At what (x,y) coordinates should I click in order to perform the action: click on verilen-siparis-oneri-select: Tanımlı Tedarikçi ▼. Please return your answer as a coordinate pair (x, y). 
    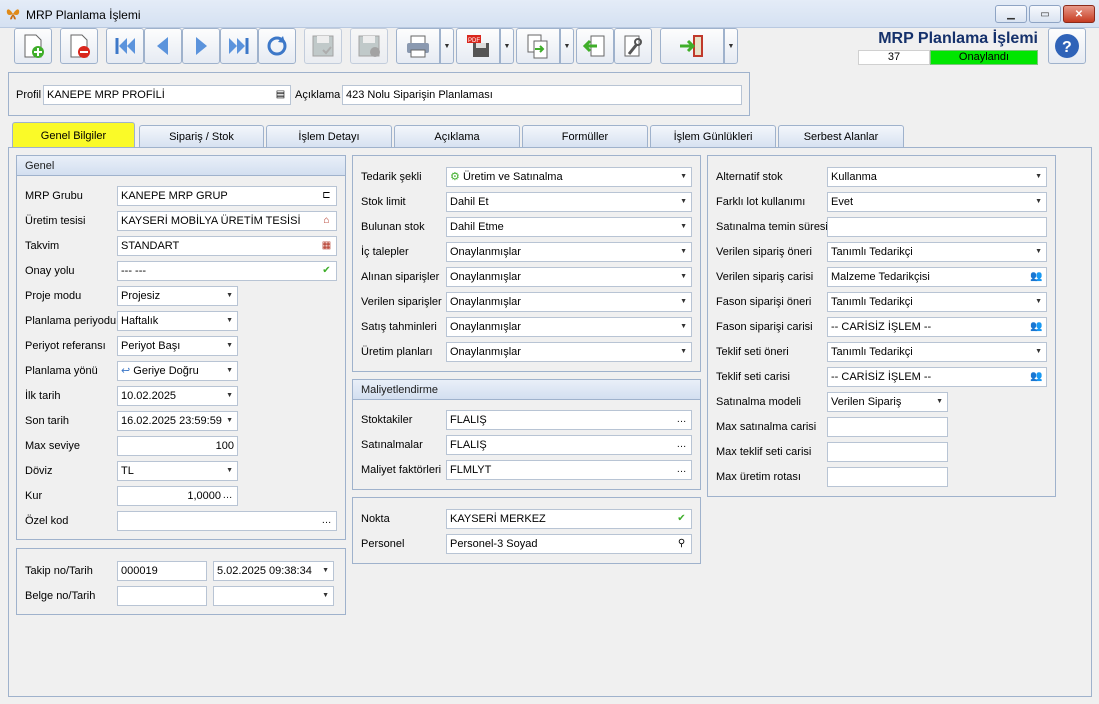
    Looking at the image, I should click on (937, 252).